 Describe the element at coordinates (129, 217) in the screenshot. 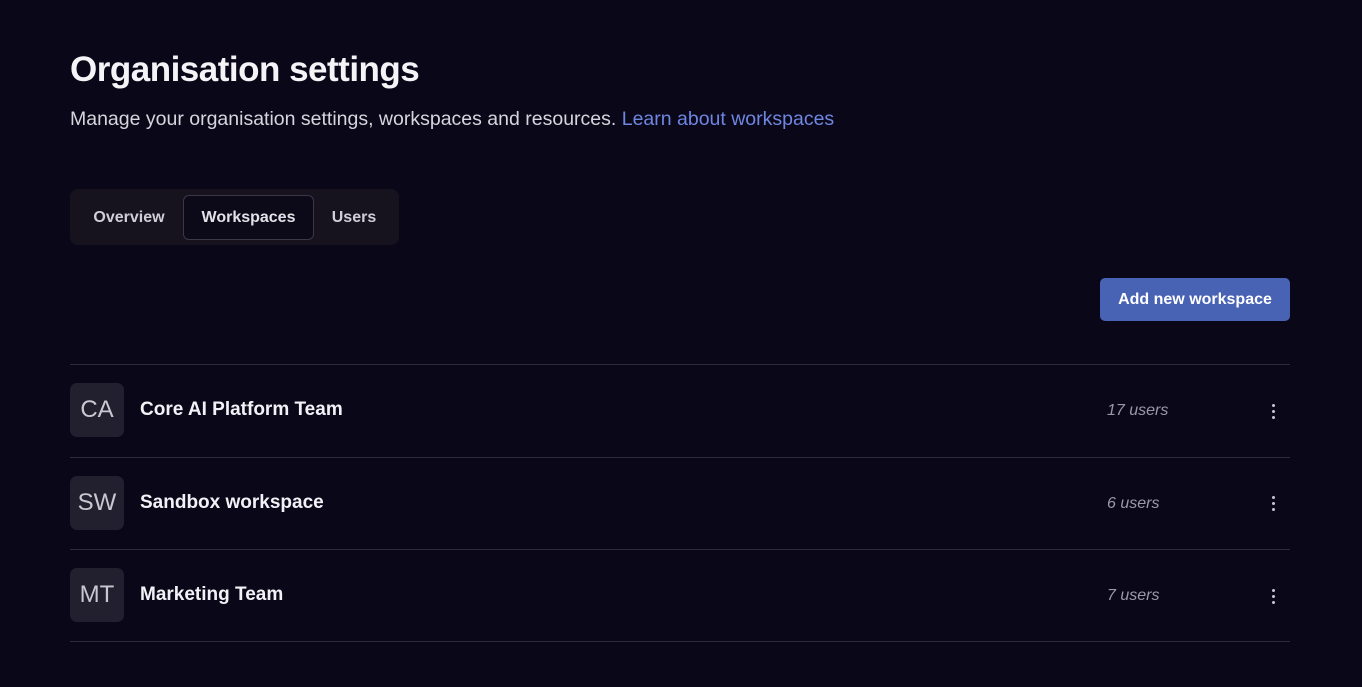

I see `tab-overview: Overview` at that location.